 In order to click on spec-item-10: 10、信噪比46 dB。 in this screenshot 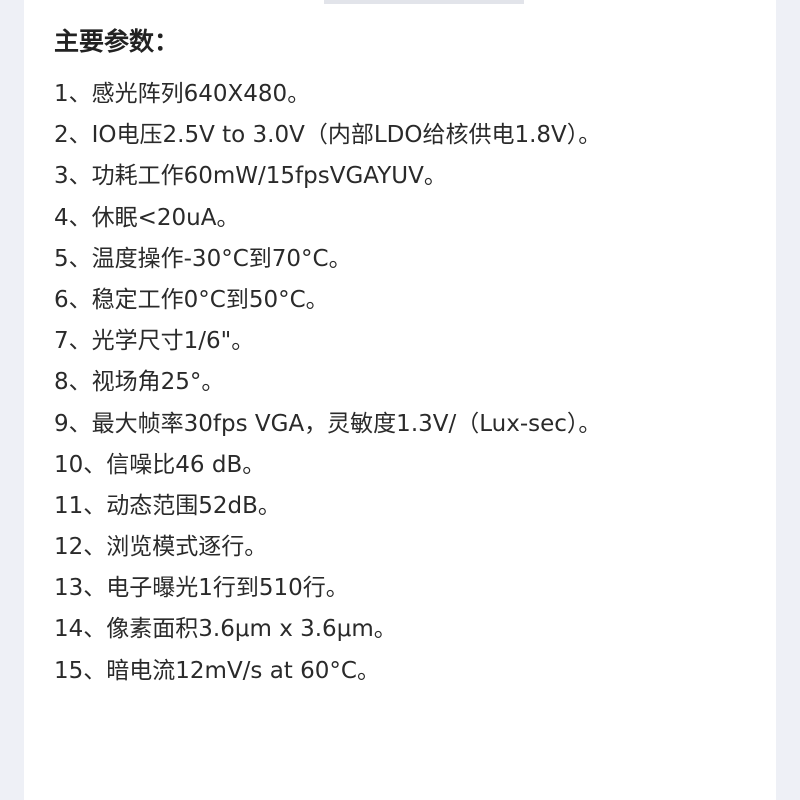, I will do `click(160, 464)`.